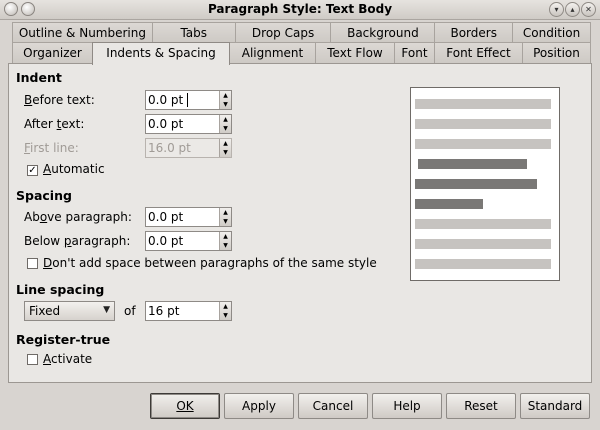 The image size is (600, 430). What do you see at coordinates (130, 311) in the screenshot?
I see `of-label: of` at bounding box center [130, 311].